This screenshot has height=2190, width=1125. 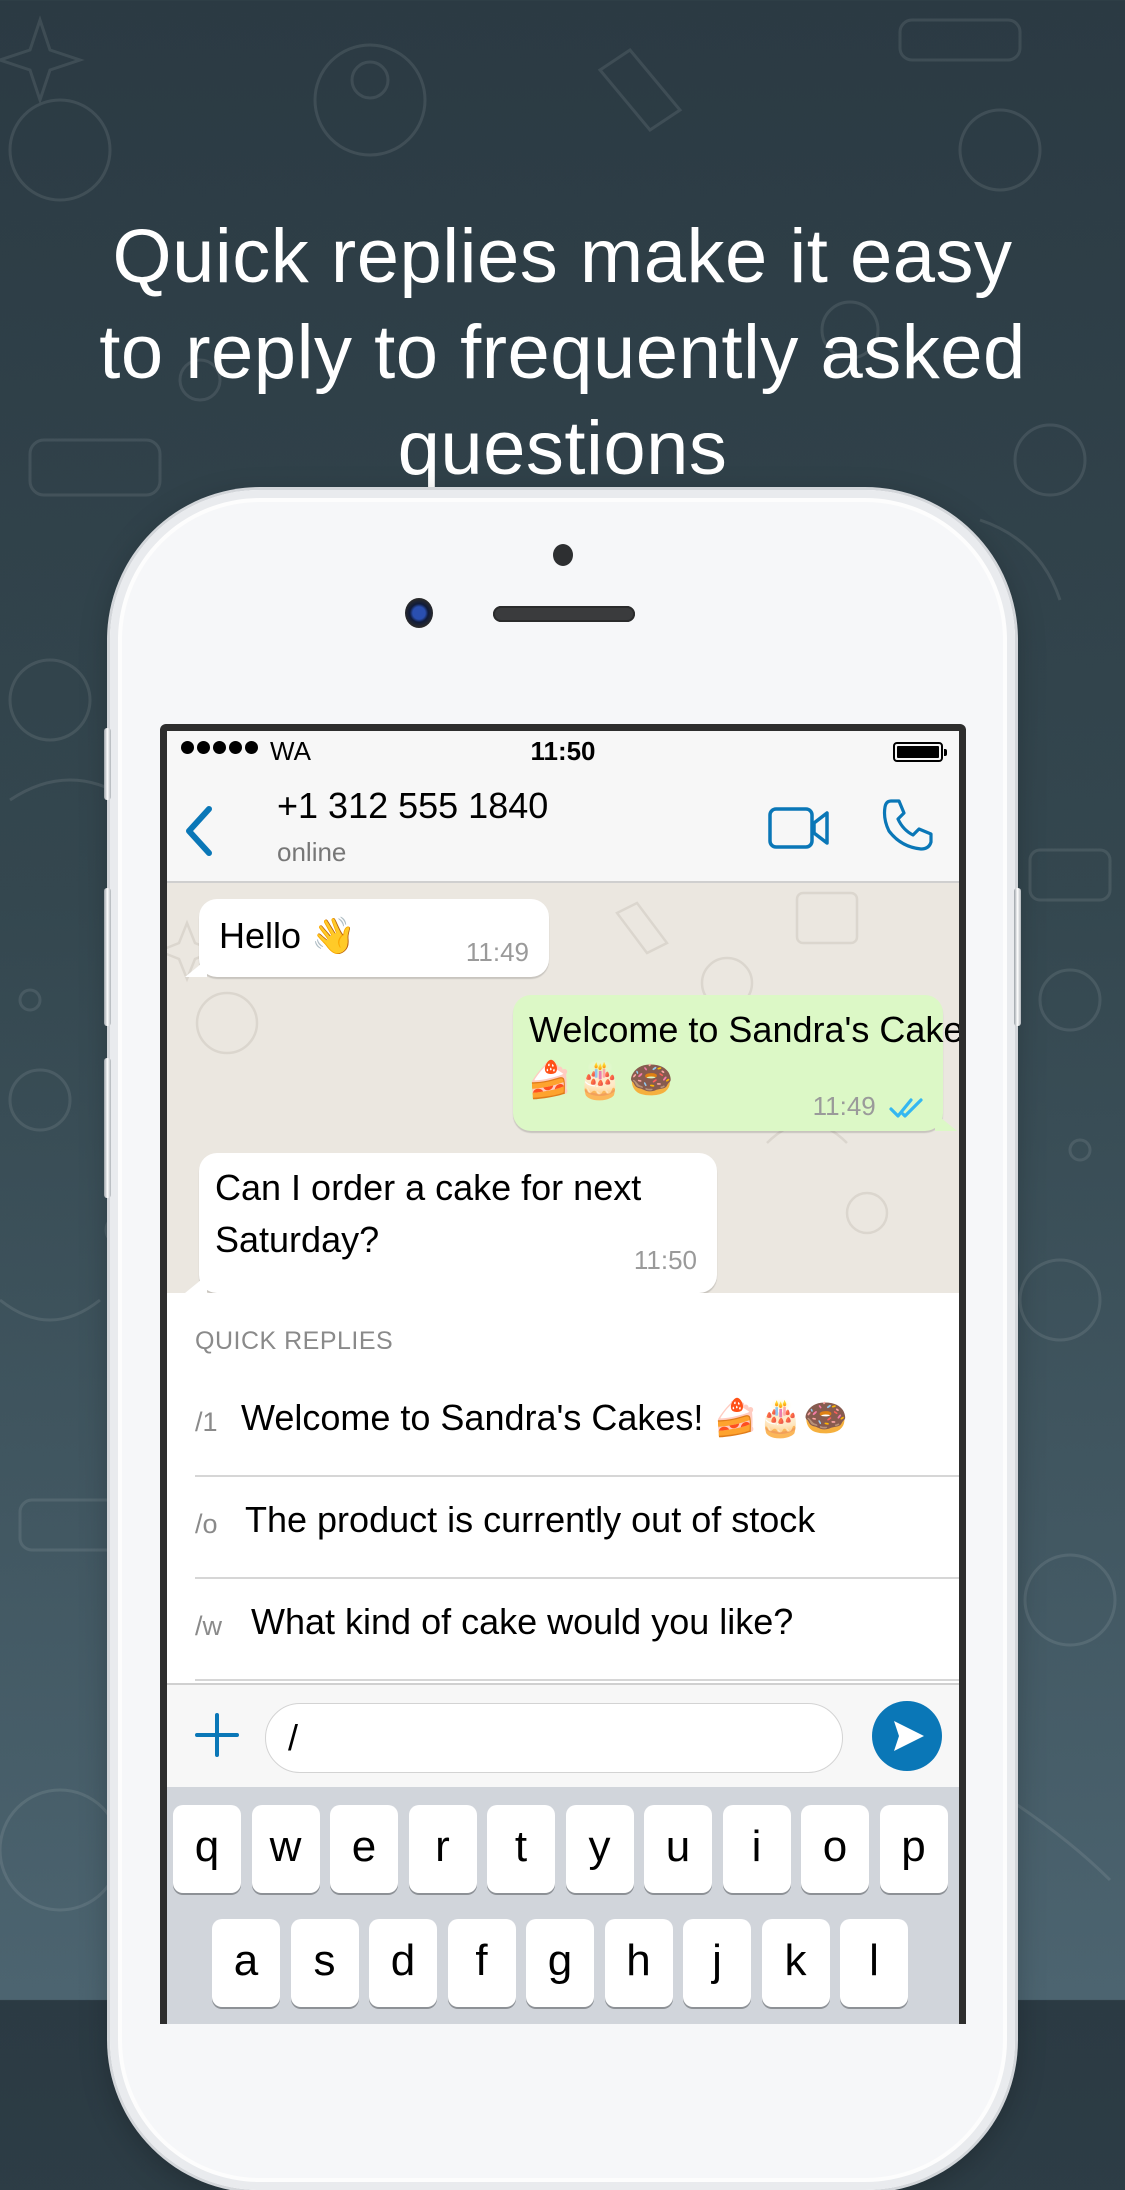 What do you see at coordinates (367, 938) in the screenshot?
I see `message-incoming: Hello 👋 11:49` at bounding box center [367, 938].